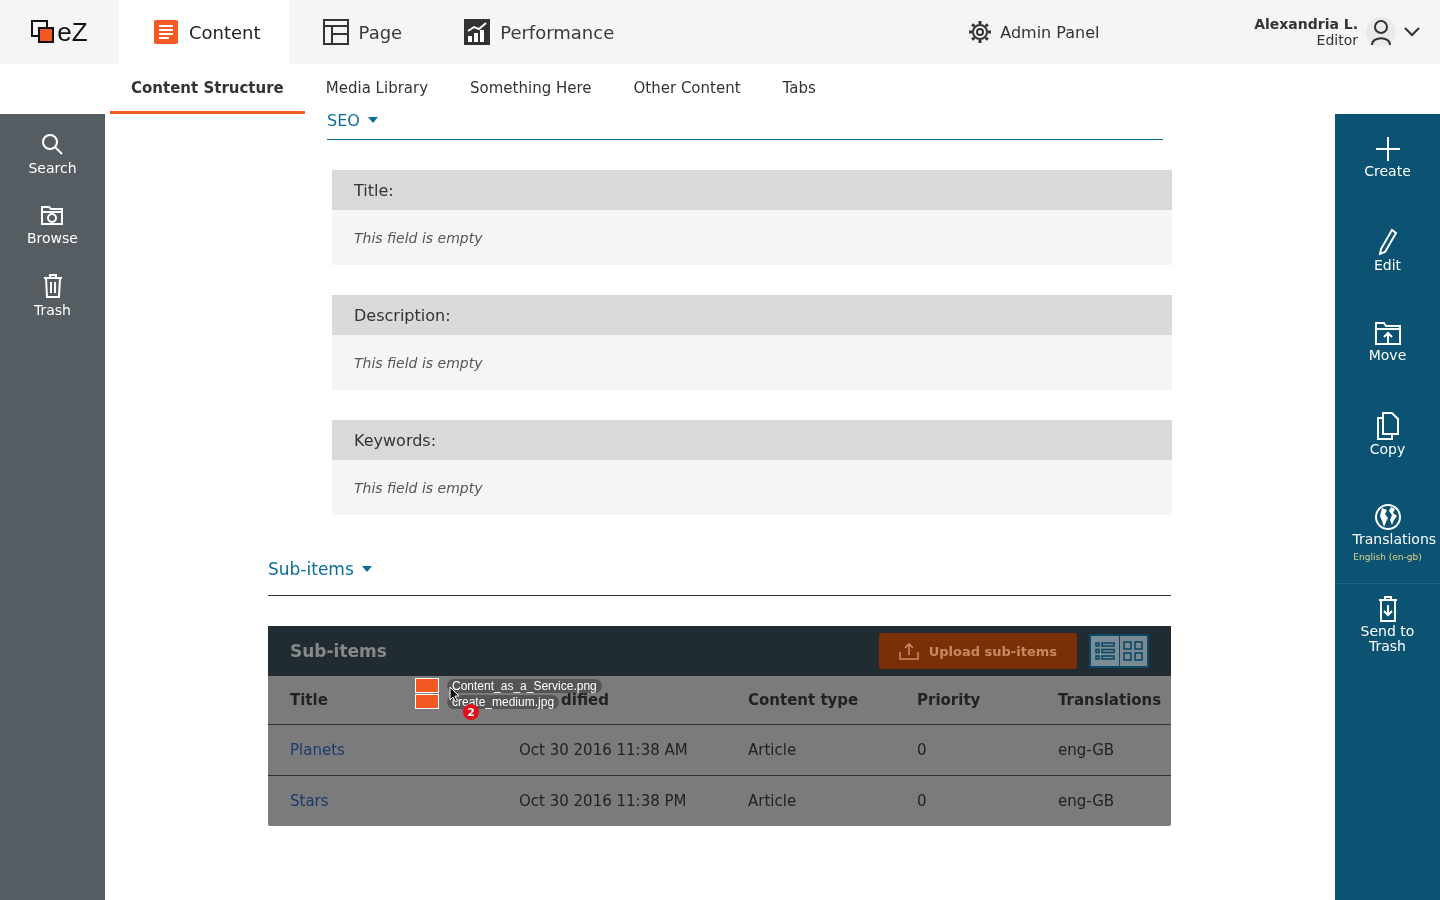 The height and width of the screenshot is (900, 1440). I want to click on action-button: Edit, so click(1387, 274).